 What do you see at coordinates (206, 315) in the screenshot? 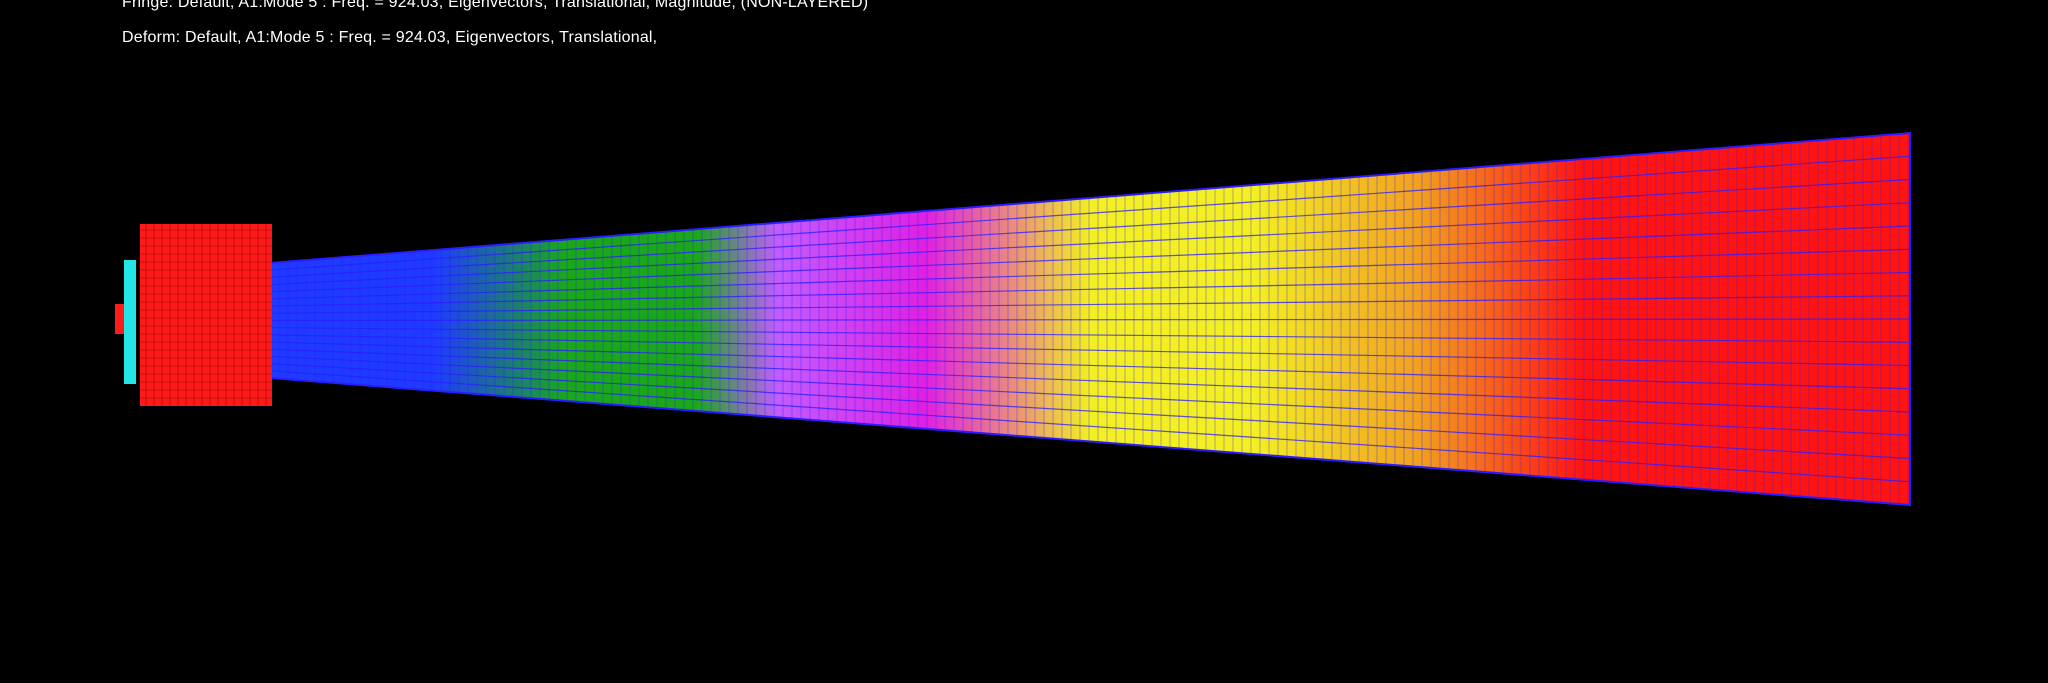
I see `hub-block` at bounding box center [206, 315].